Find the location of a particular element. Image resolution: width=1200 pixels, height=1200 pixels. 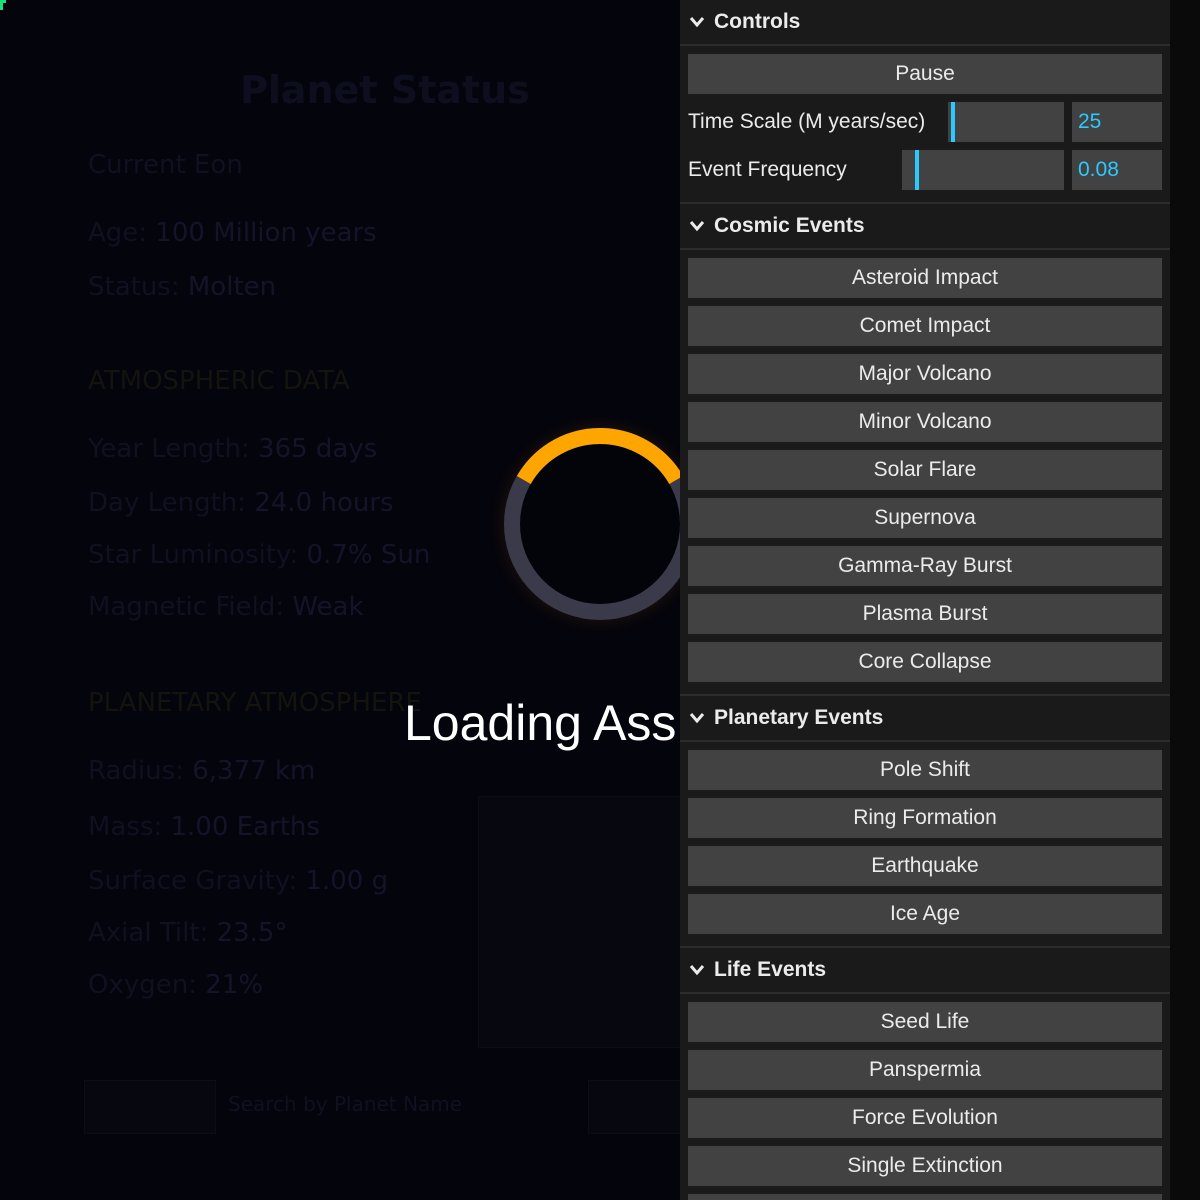

status-line-value: 365 days is located at coordinates (318, 449).